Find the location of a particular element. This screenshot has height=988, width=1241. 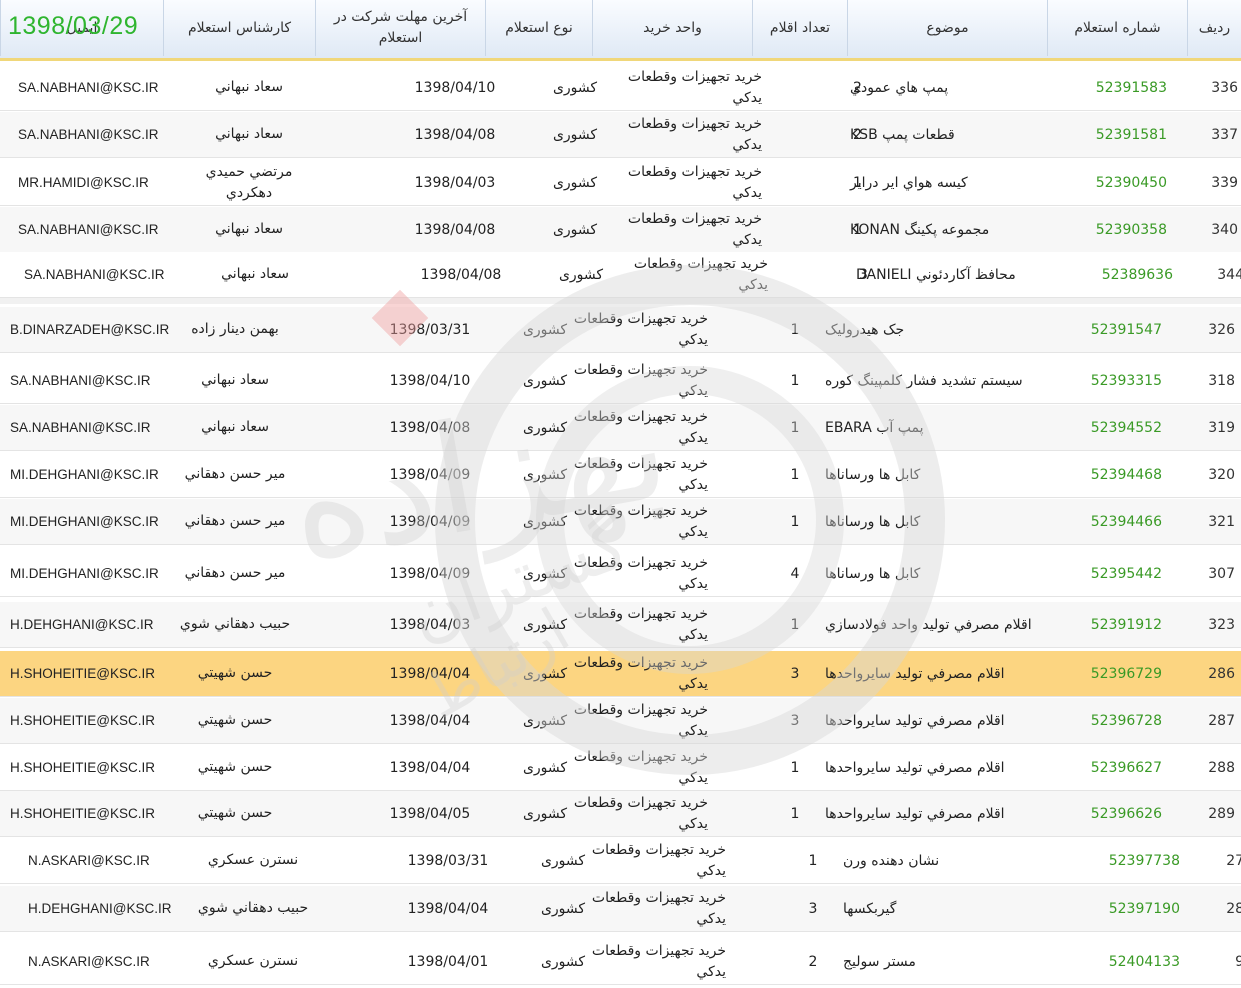

cell-num: 52396627 is located at coordinates (1103, 767).